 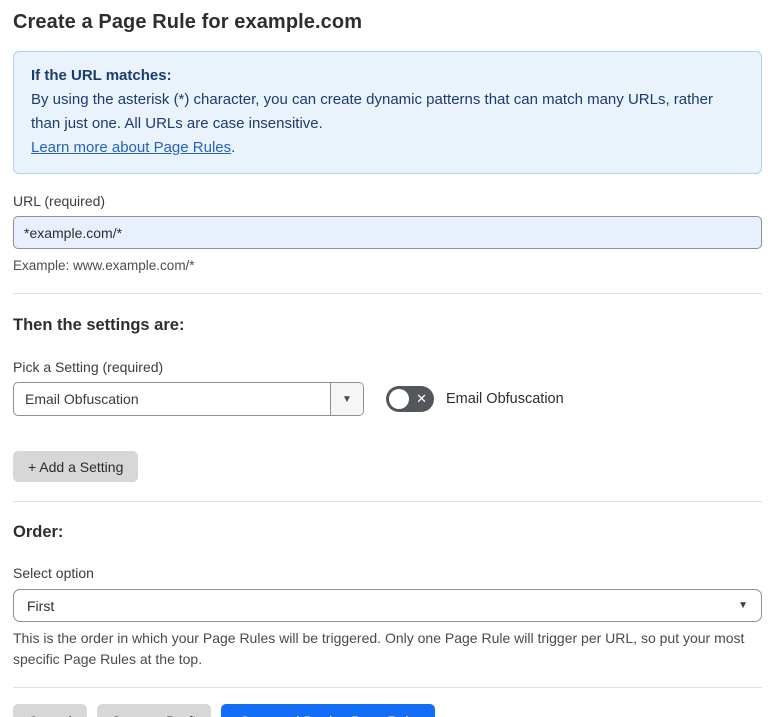 I want to click on add-setting-button: + Add a Setting, so click(x=76, y=466).